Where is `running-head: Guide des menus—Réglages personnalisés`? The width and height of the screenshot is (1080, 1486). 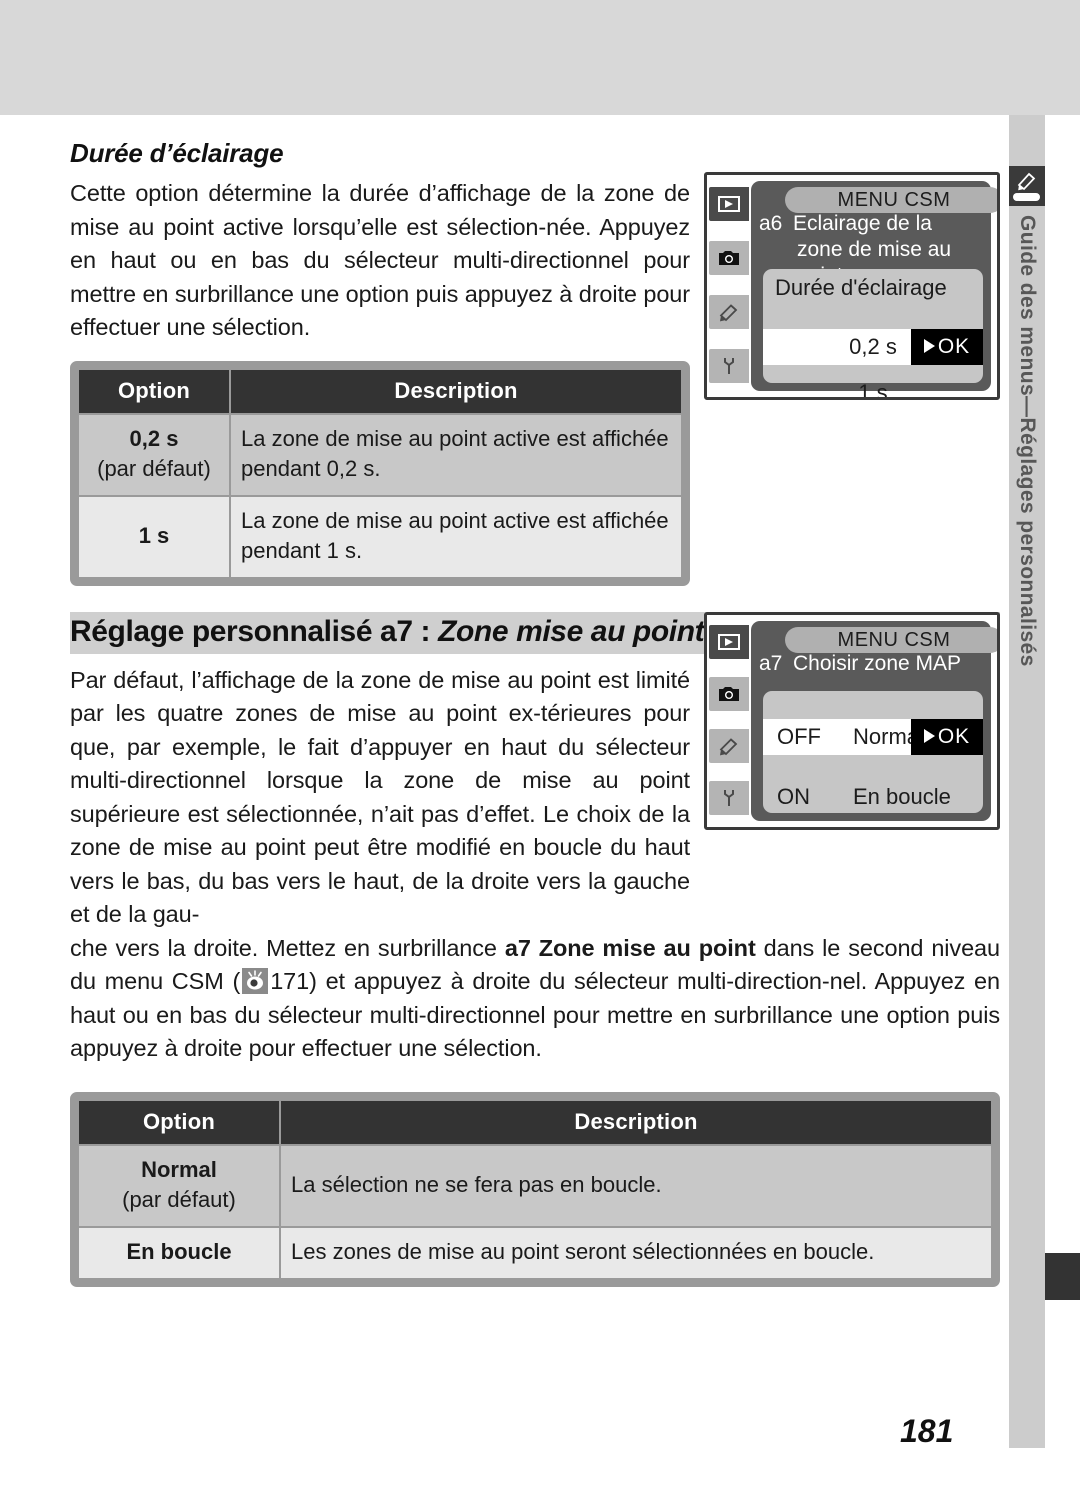
running-head: Guide des menus—Réglages personnalisés is located at coordinates (1027, 545).